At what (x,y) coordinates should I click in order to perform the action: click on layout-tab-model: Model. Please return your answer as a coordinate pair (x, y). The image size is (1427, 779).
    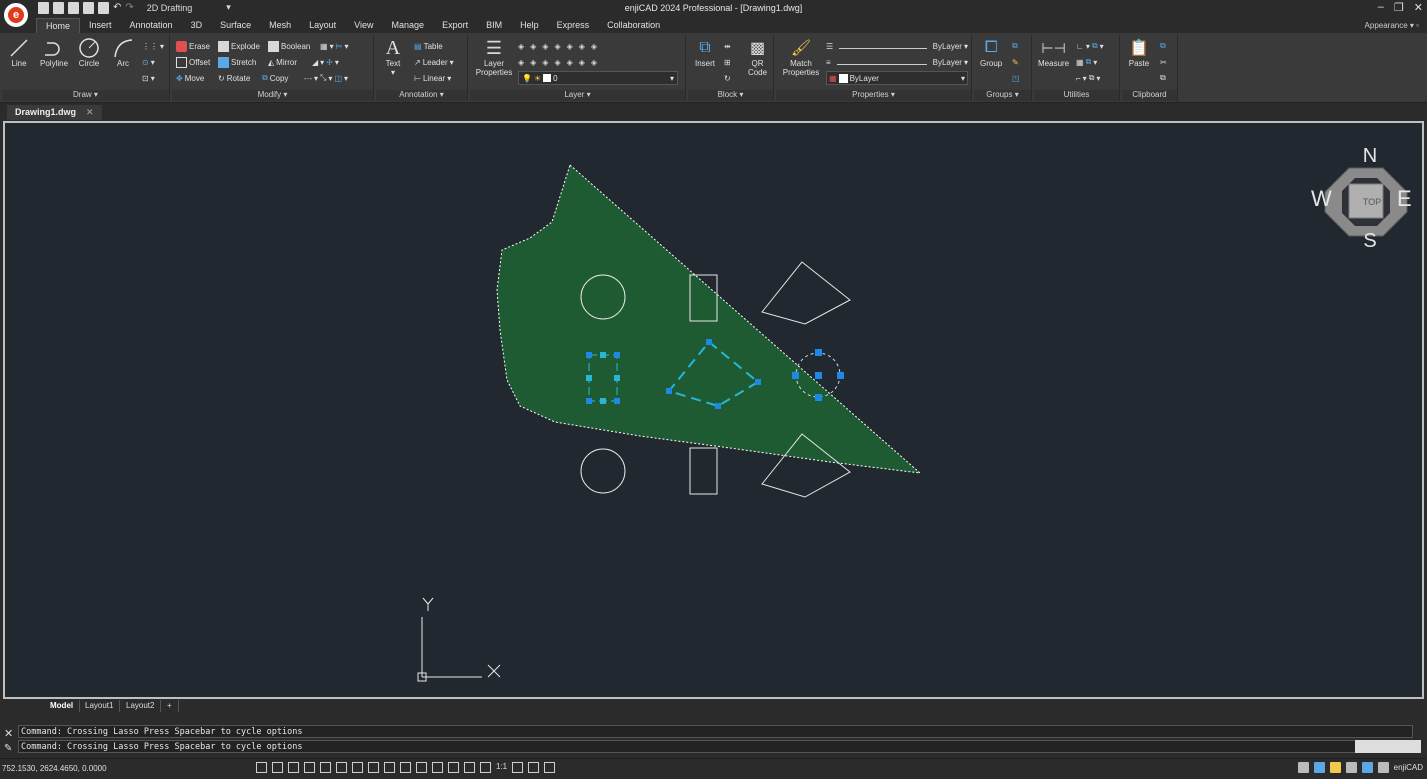
    Looking at the image, I should click on (62, 706).